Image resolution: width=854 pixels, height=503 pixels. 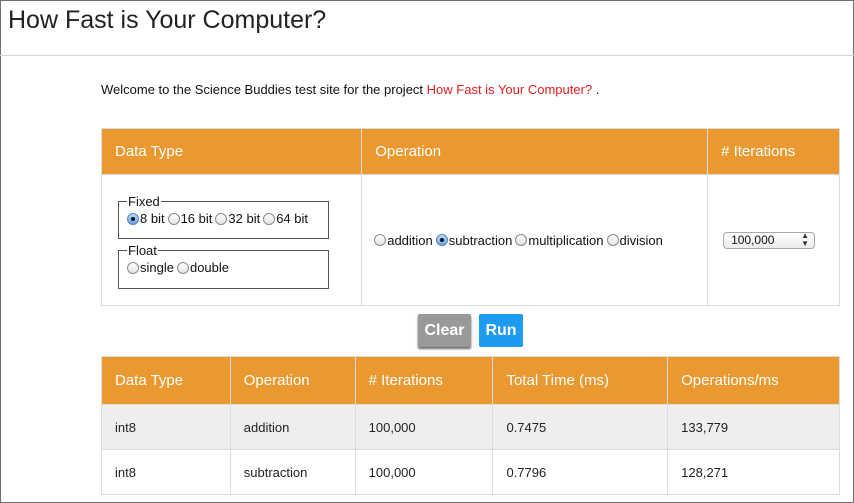 I want to click on radio-32-bit: 32 bit, so click(x=237, y=218).